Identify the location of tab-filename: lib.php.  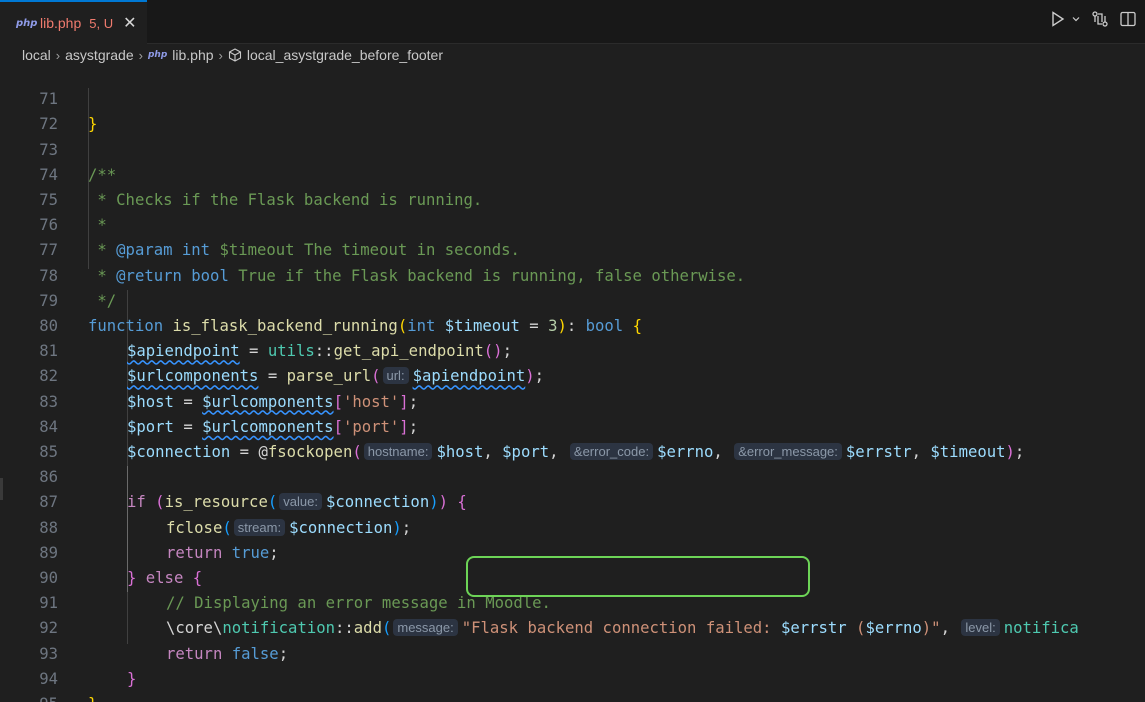
(61, 23).